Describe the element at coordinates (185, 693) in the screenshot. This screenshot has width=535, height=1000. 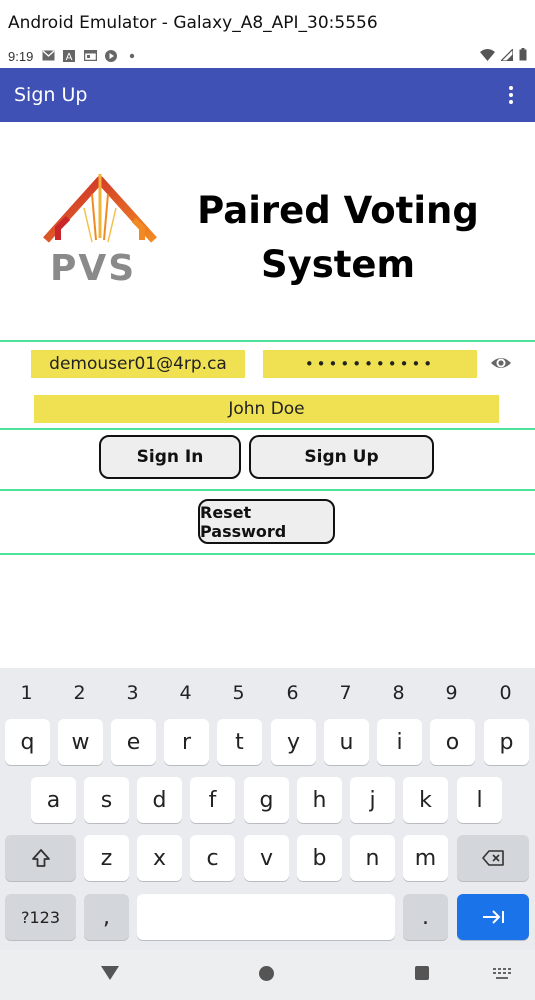
I see `key-4: 4` at that location.